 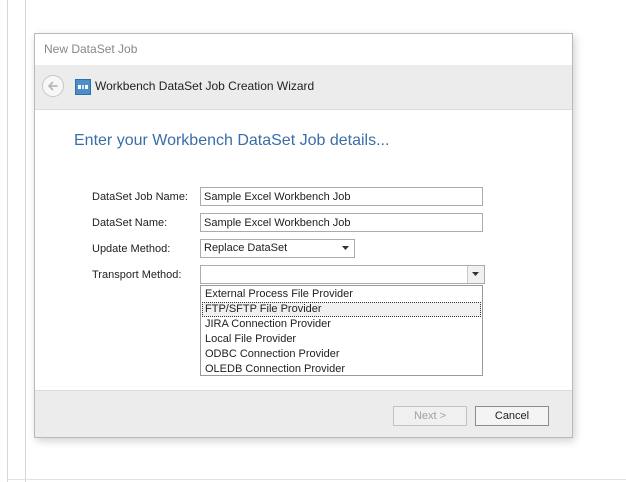 What do you see at coordinates (341, 222) in the screenshot?
I see `dataset-name-input` at bounding box center [341, 222].